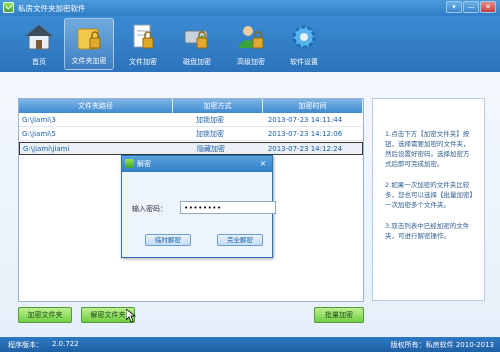 The height and width of the screenshot is (352, 500). What do you see at coordinates (454, 7) in the screenshot?
I see `menu-dropdown-button: ▾` at bounding box center [454, 7].